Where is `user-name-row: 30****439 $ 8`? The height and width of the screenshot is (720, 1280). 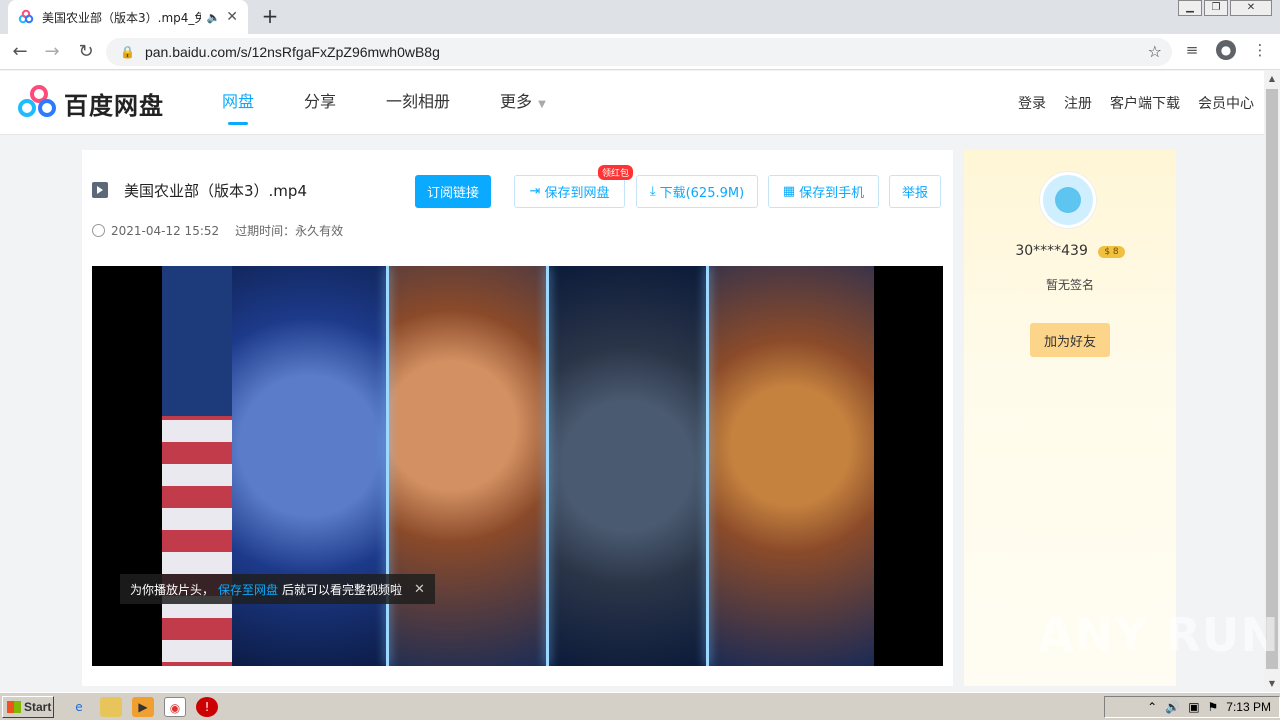
user-name-row: 30****439 $ 8 is located at coordinates (1070, 251).